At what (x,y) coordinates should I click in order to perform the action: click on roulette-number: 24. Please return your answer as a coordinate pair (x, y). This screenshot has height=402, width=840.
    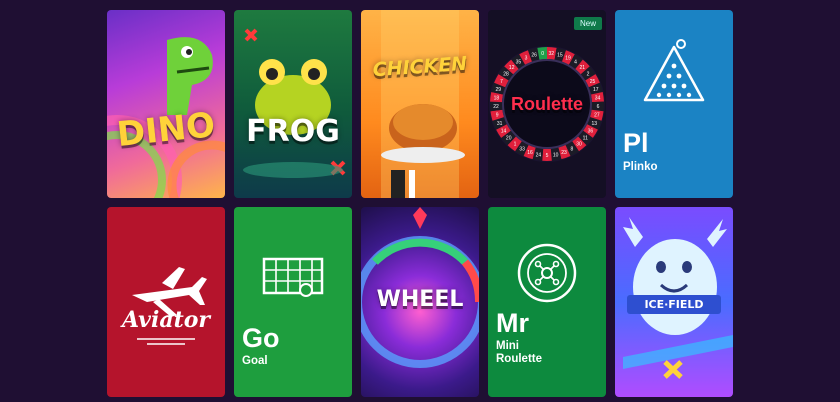
    Looking at the image, I should click on (539, 155).